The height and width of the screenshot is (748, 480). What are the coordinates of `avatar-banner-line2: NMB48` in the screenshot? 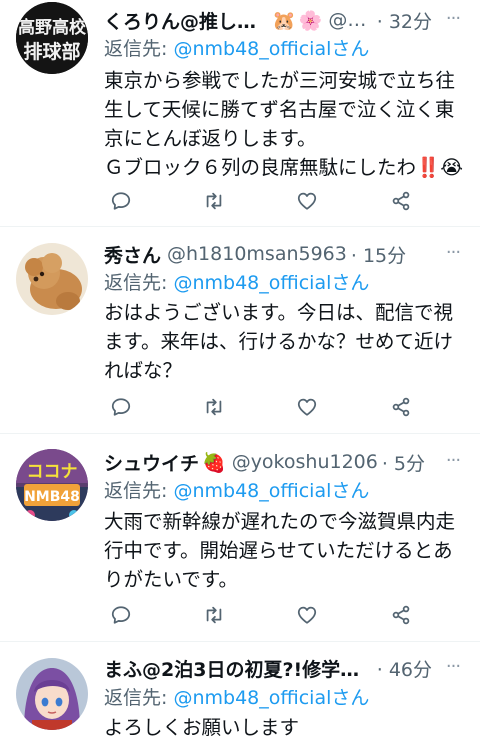 It's located at (52, 497).